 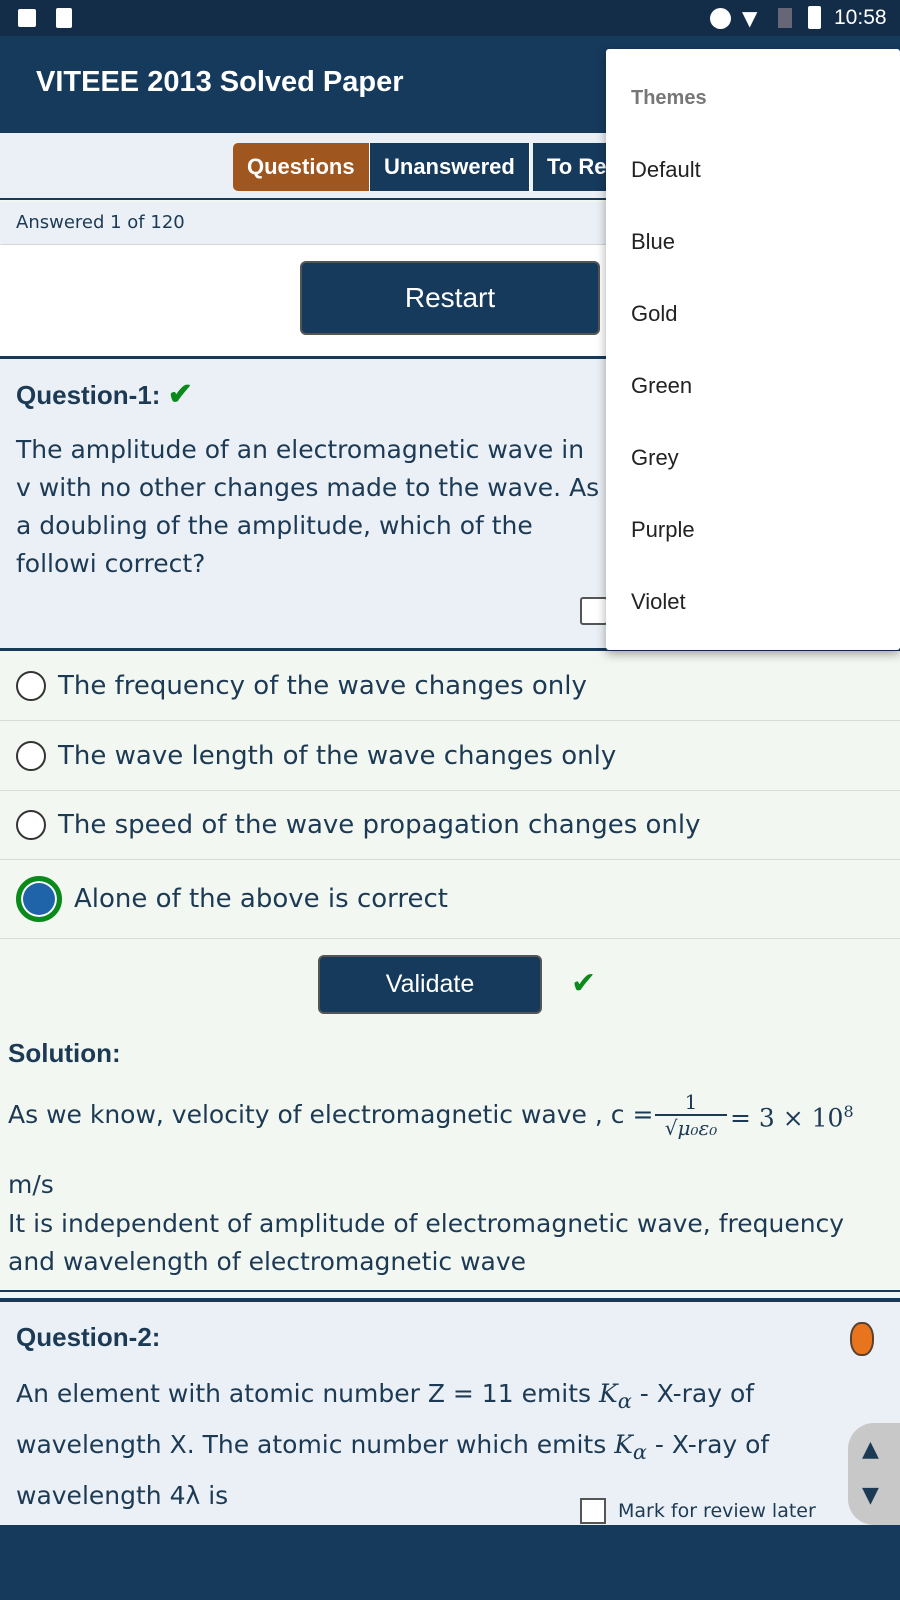 What do you see at coordinates (653, 242) in the screenshot?
I see `menu-item-blue: Blue` at bounding box center [653, 242].